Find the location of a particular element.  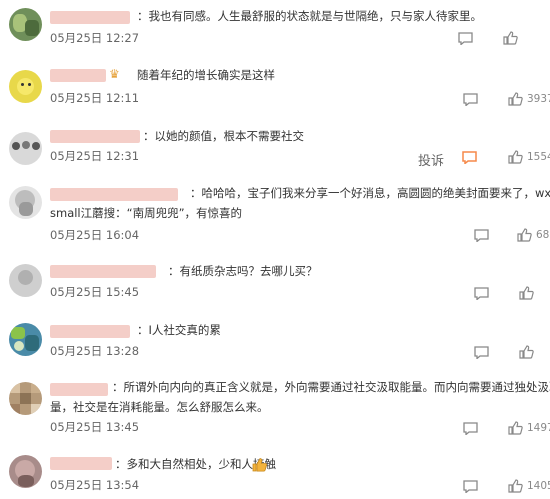

comment-item: ♛ 随着年纪的增长确实是这样 05月25日 12:11 3937 is located at coordinates (275, 91).